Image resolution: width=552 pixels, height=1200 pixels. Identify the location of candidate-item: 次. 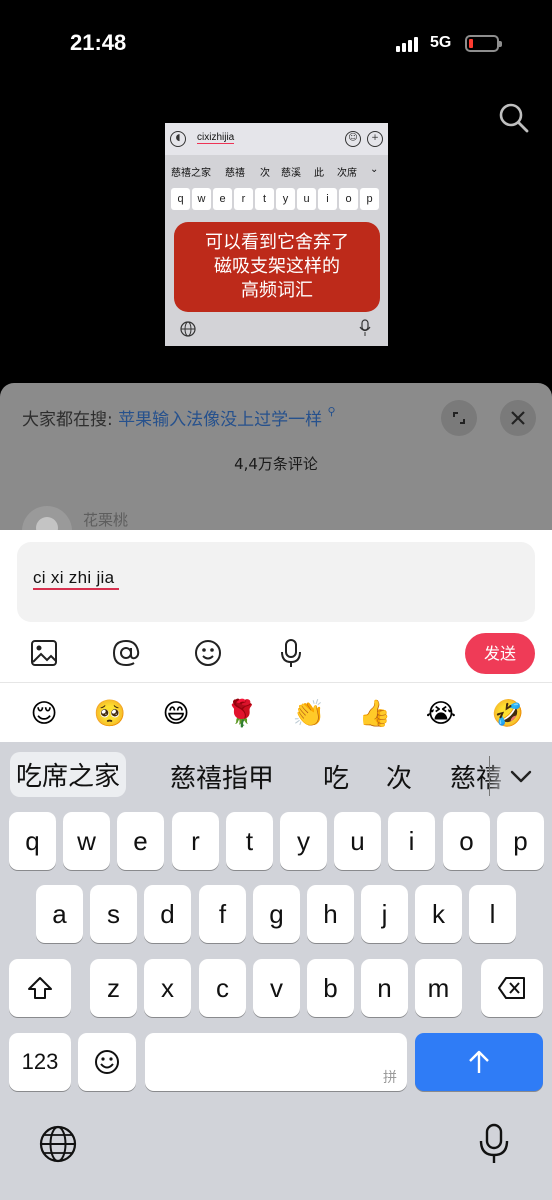
(399, 776).